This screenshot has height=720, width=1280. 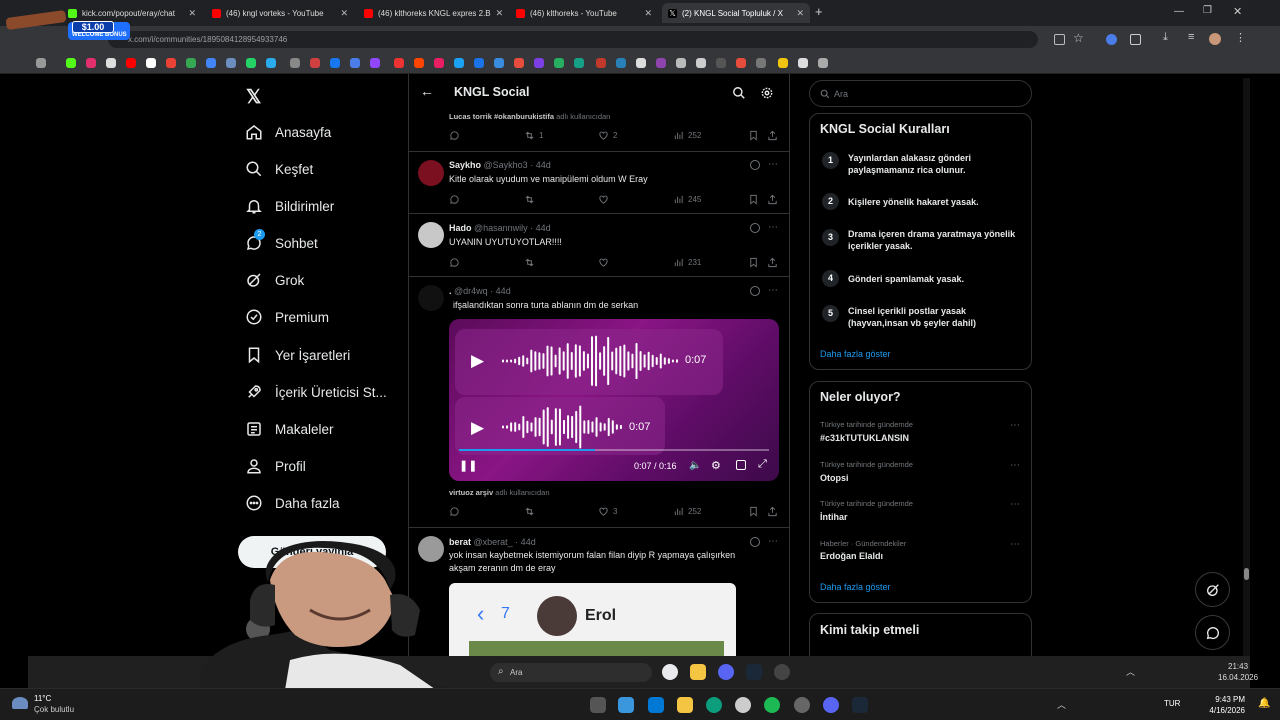 What do you see at coordinates (726, 672) in the screenshot?
I see `discord-icon` at bounding box center [726, 672].